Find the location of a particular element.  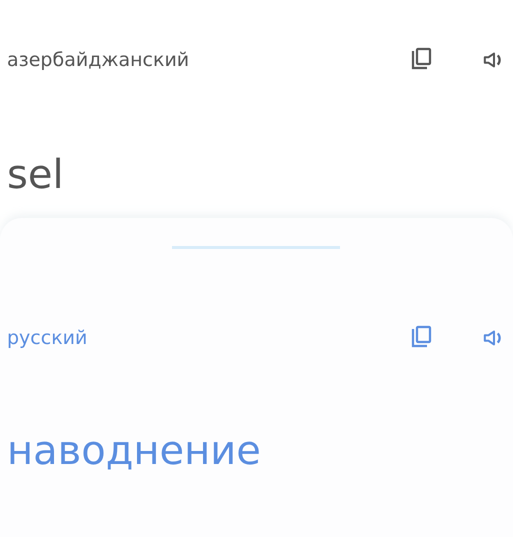

language-label: азербайджанский is located at coordinates (98, 60).